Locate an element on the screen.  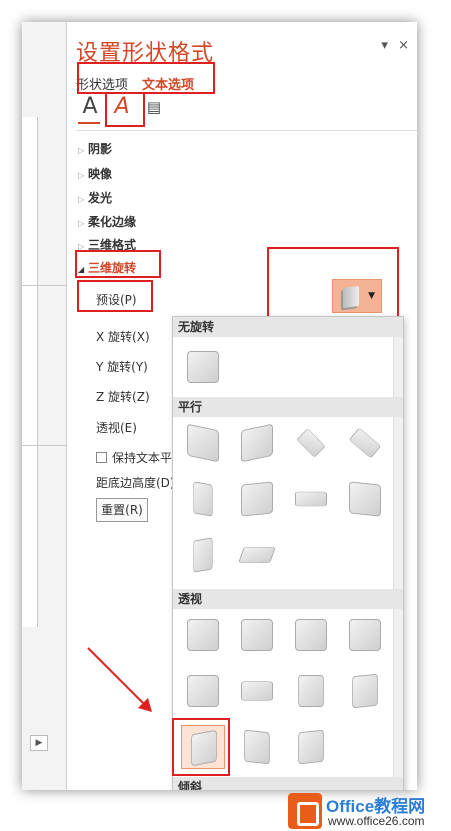
reset-button: 重置(R) is located at coordinates (122, 510).